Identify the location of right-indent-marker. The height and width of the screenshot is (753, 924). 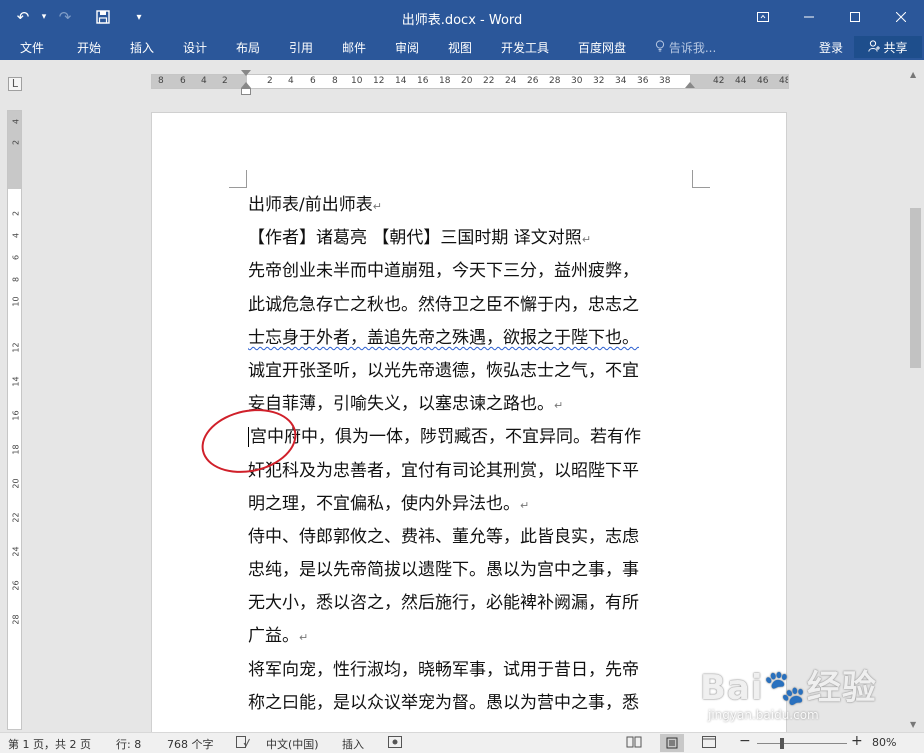
(690, 85).